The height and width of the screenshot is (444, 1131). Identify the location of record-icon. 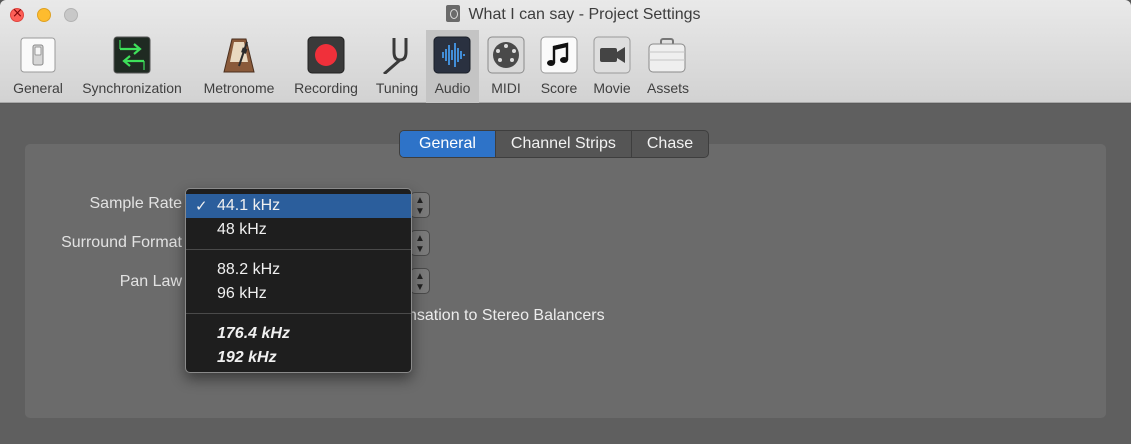
(326, 55).